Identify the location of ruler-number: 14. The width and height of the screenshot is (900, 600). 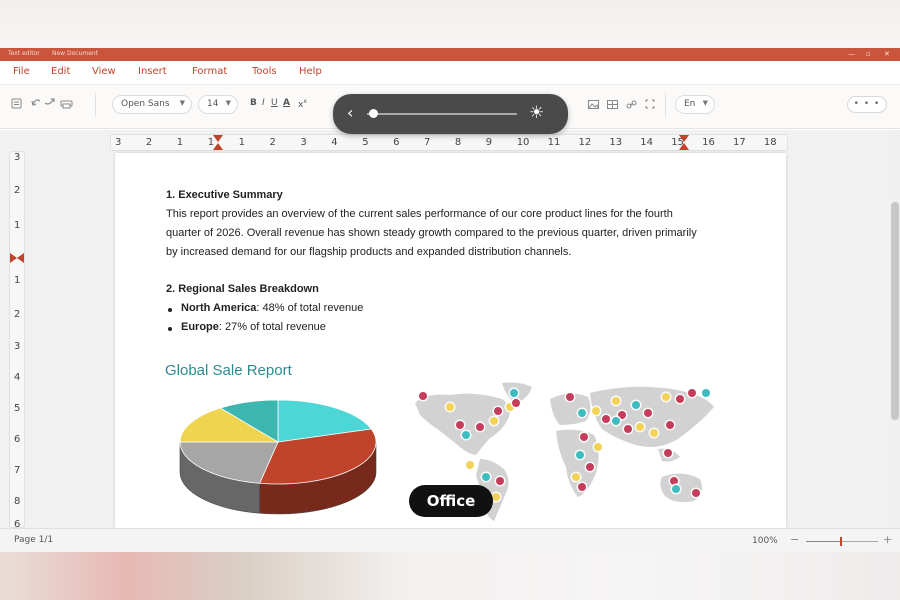
(647, 142).